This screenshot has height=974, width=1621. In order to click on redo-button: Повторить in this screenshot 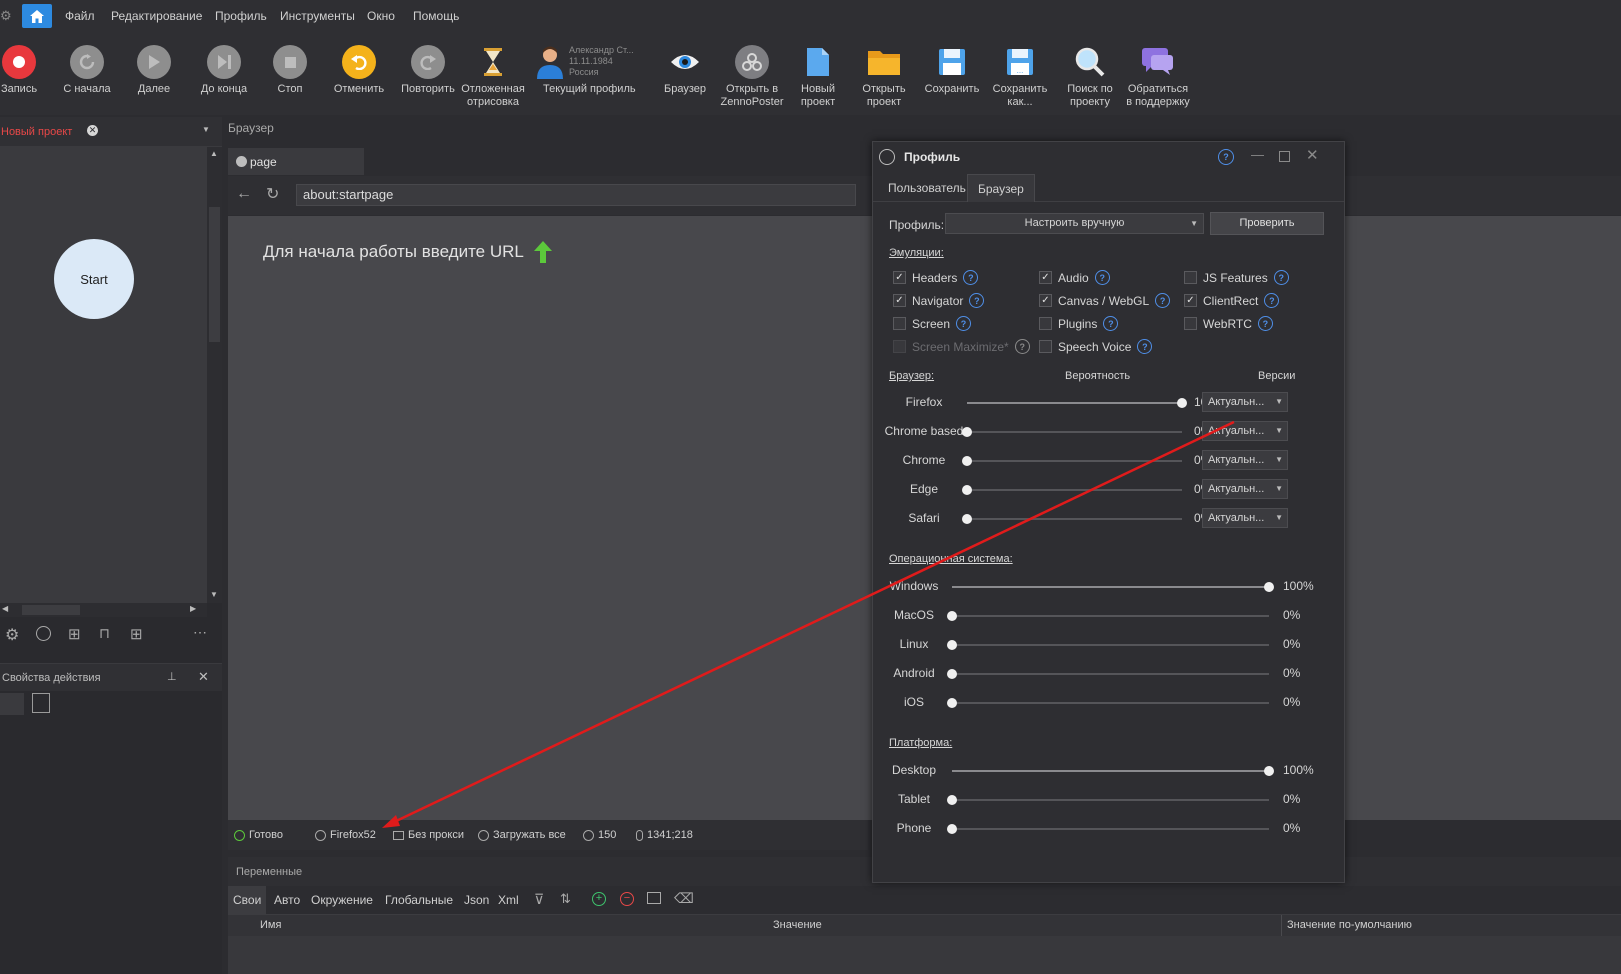, I will do `click(428, 70)`.